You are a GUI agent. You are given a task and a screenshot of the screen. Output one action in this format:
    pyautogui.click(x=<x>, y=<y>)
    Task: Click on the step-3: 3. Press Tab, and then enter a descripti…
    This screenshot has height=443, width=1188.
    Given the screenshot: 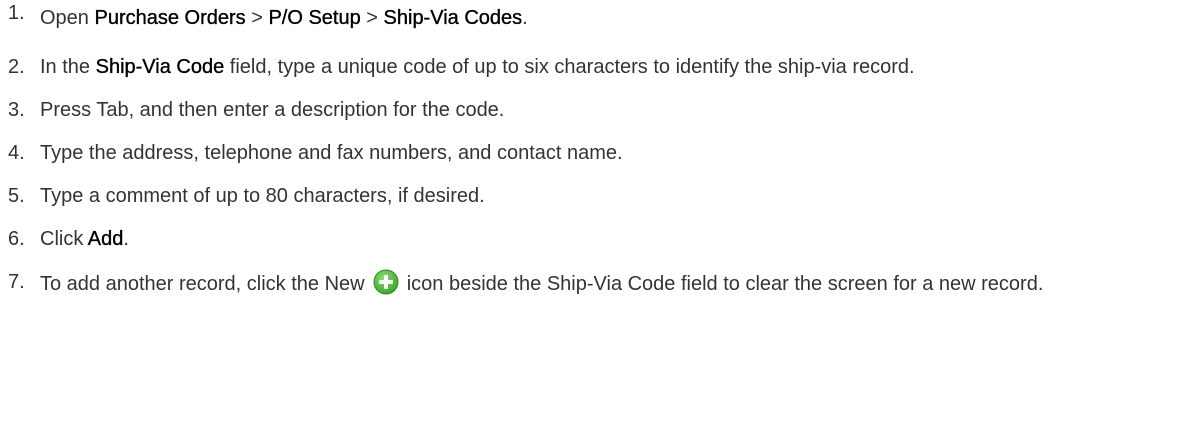 What is the action you would take?
    pyautogui.click(x=594, y=110)
    